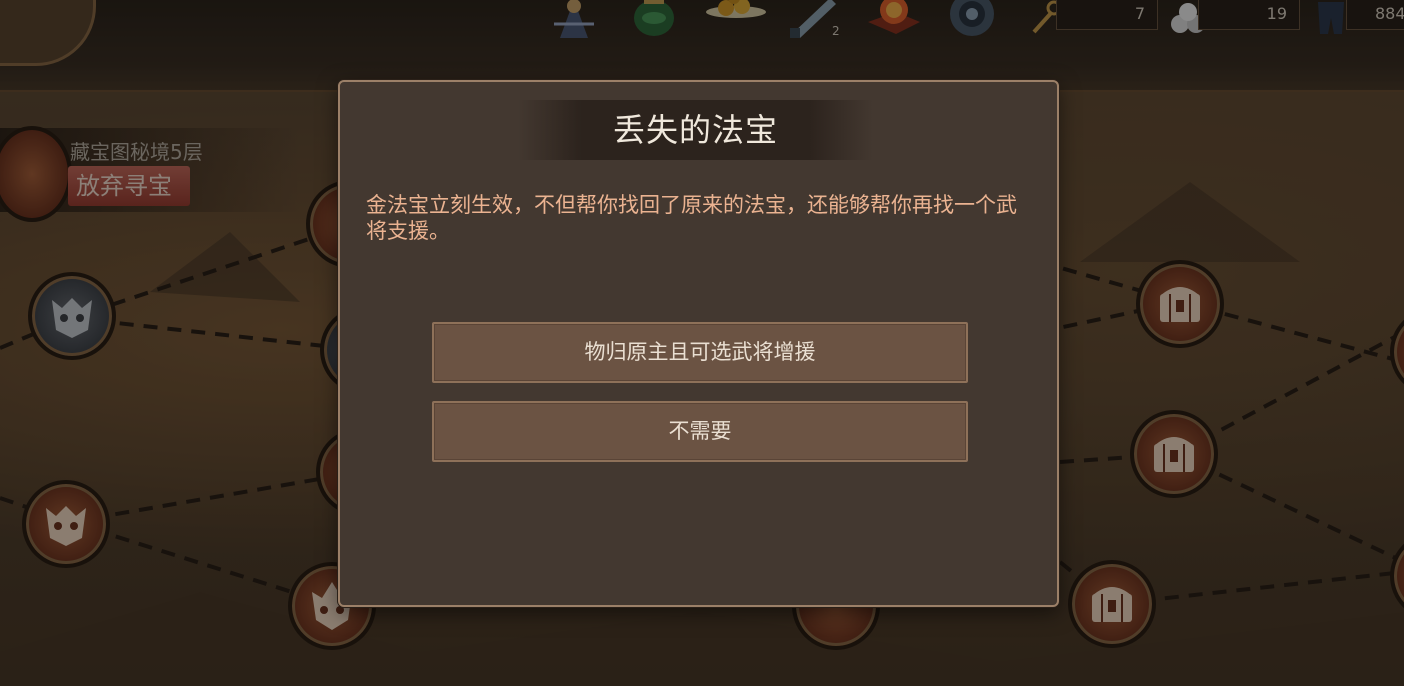 The width and height of the screenshot is (1404, 686). I want to click on dialog-message: 金法宝立刻生效，不但帮你找回了原来的法宝，还能够帮你再找一个武将支援。, so click(691, 218).